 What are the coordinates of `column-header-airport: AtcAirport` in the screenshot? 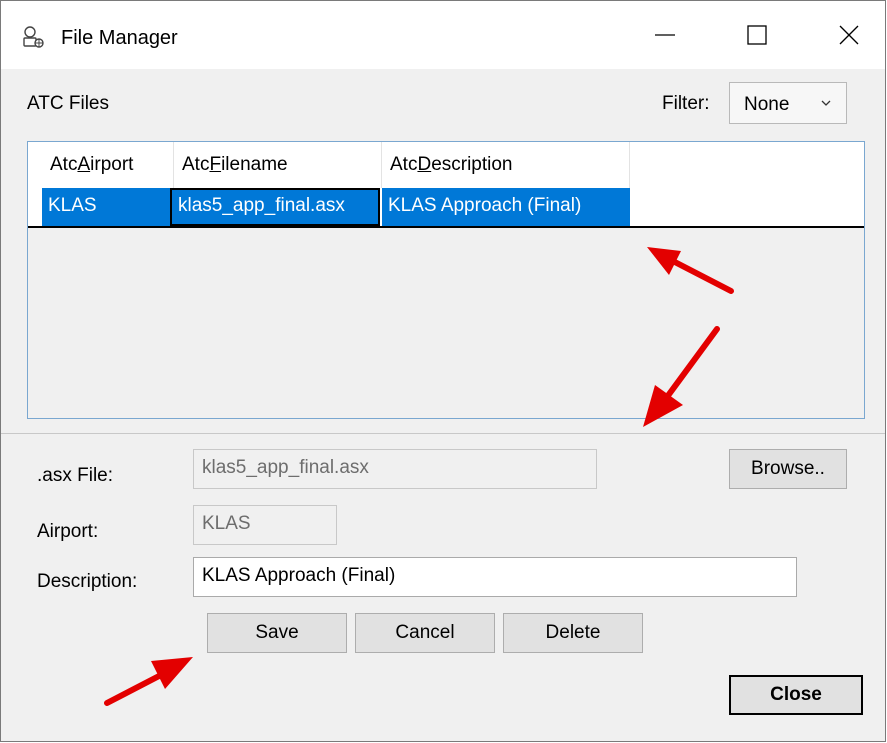 It's located at (108, 165).